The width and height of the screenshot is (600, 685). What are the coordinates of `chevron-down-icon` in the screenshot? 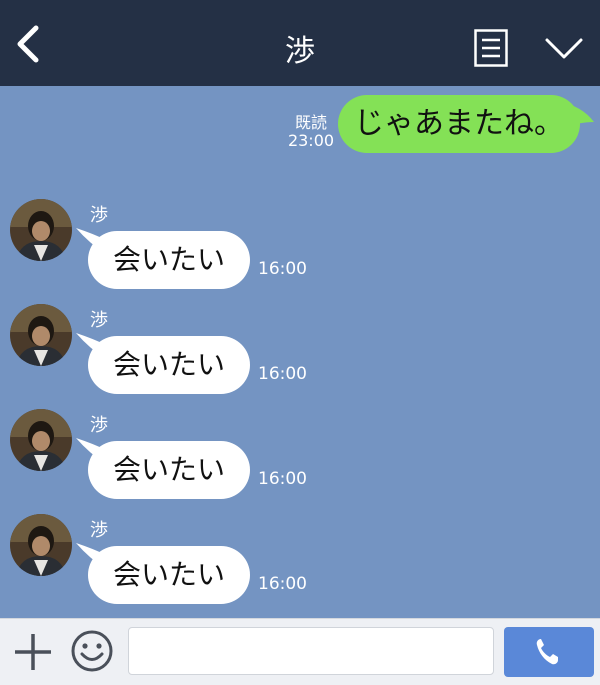 It's located at (564, 49).